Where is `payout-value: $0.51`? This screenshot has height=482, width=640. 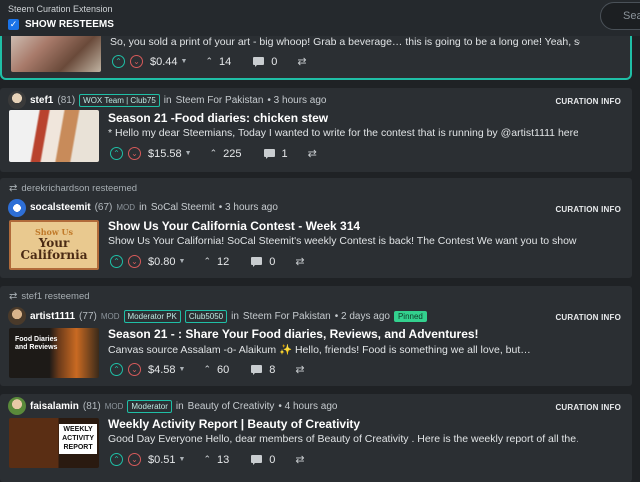
payout-value: $0.51 is located at coordinates (162, 460).